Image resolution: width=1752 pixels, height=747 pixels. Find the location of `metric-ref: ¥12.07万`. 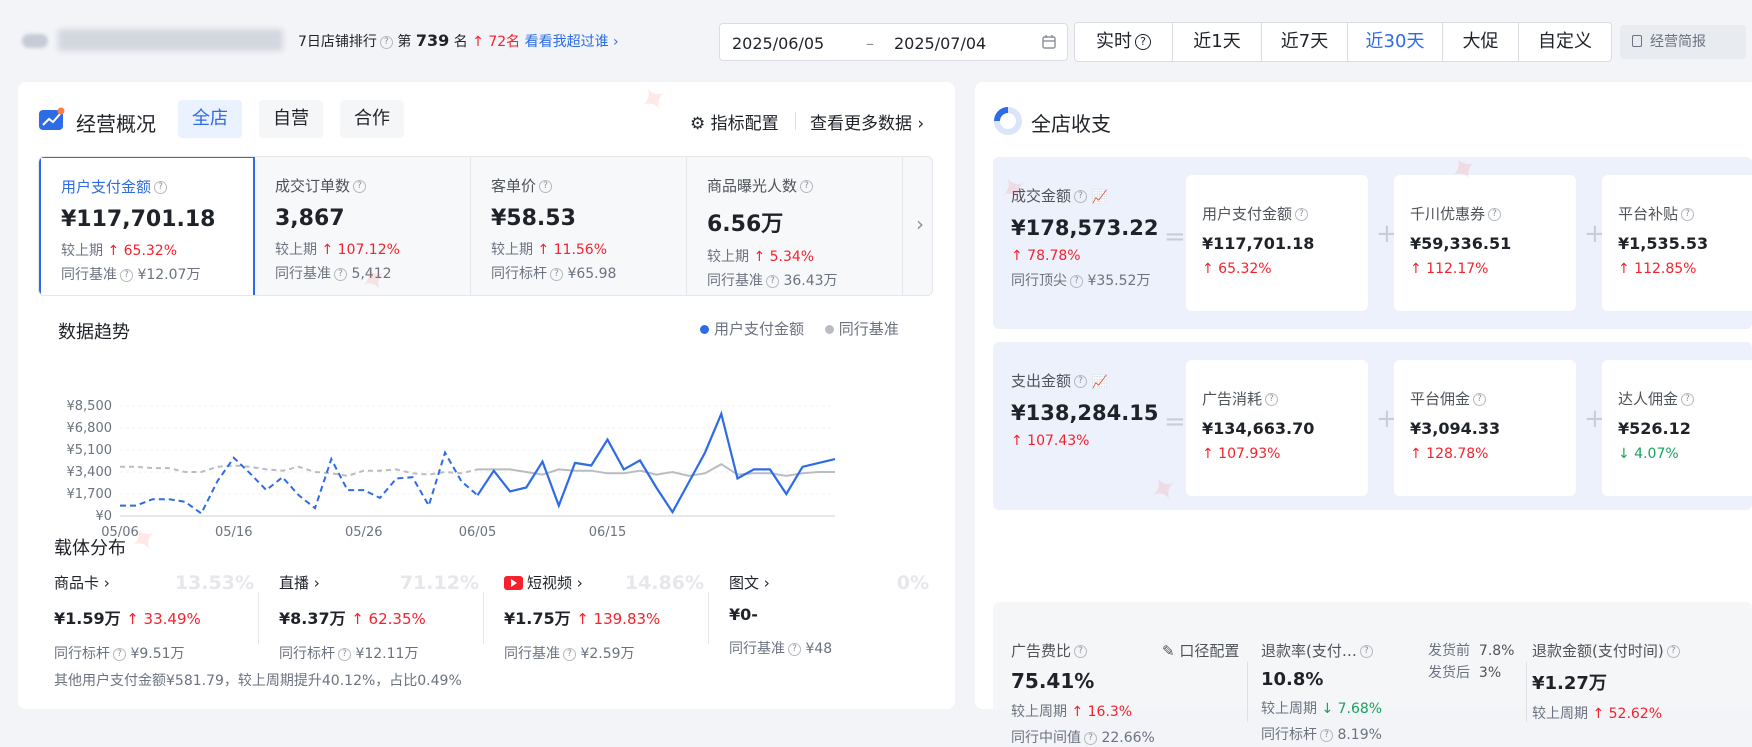

metric-ref: ¥12.07万 is located at coordinates (169, 275).